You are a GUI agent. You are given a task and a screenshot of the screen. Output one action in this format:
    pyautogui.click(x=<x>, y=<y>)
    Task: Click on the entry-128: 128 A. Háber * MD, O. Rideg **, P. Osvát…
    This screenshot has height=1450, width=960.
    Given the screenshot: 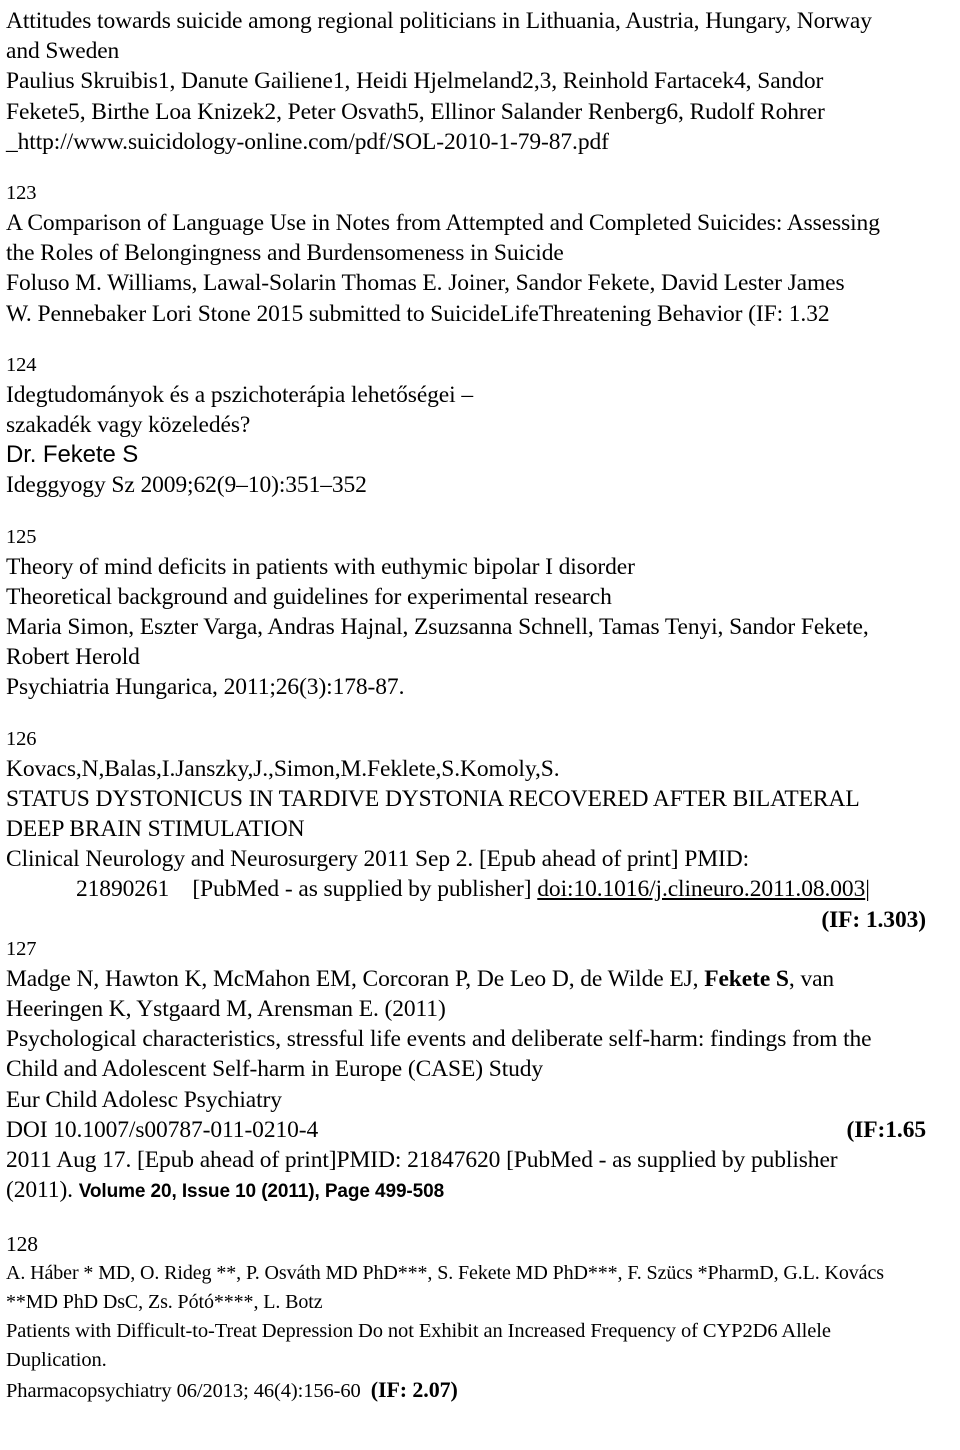 What is the action you would take?
    pyautogui.click(x=480, y=1318)
    